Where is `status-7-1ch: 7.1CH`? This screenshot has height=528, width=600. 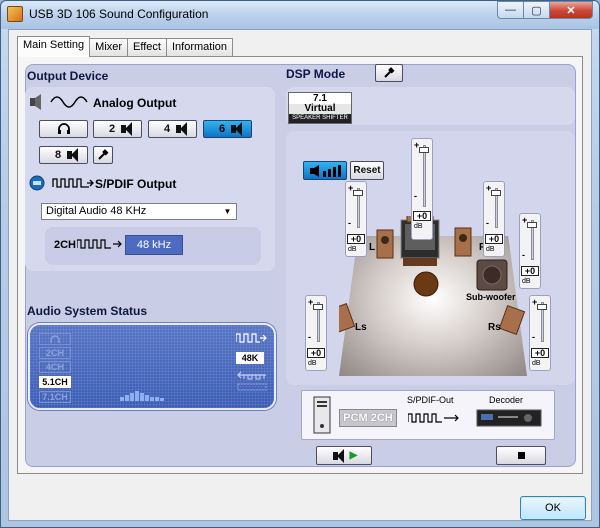
status-7-1ch: 7.1CH is located at coordinates (55, 397).